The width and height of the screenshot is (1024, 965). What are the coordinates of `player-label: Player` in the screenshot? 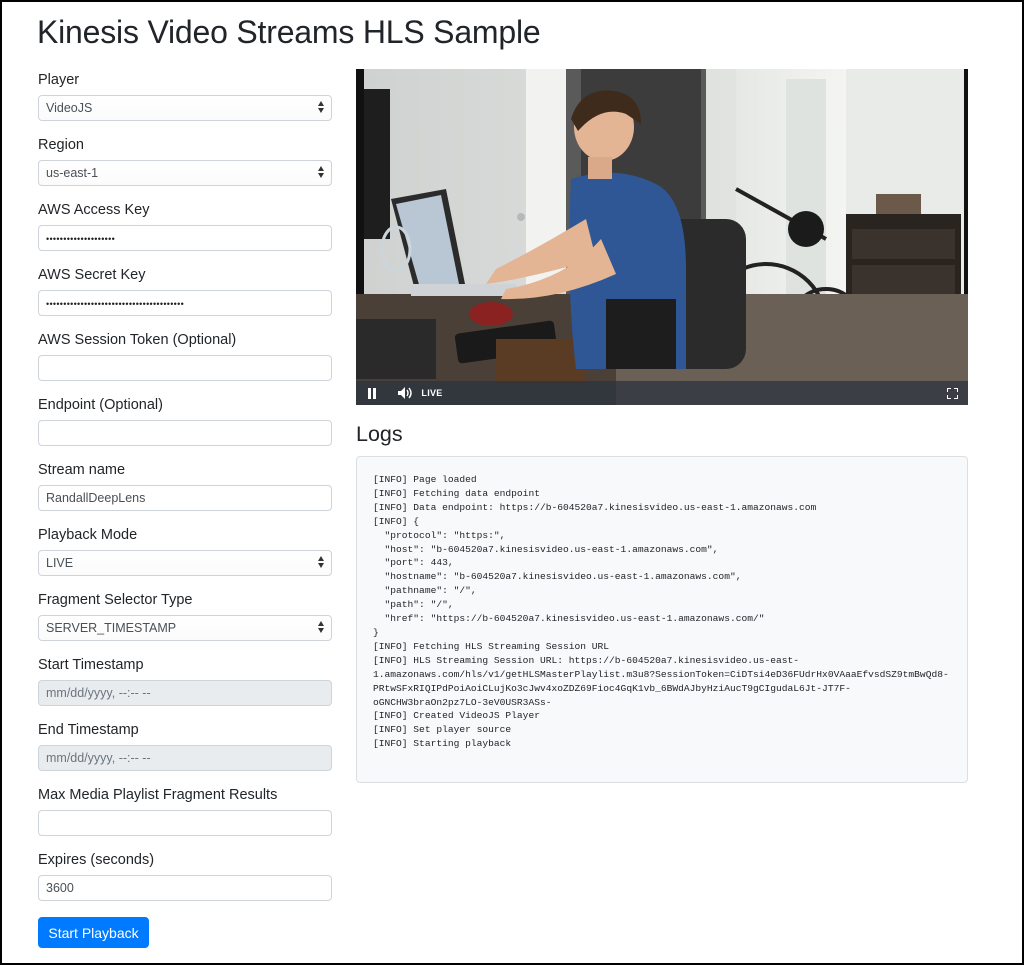 It's located at (59, 80).